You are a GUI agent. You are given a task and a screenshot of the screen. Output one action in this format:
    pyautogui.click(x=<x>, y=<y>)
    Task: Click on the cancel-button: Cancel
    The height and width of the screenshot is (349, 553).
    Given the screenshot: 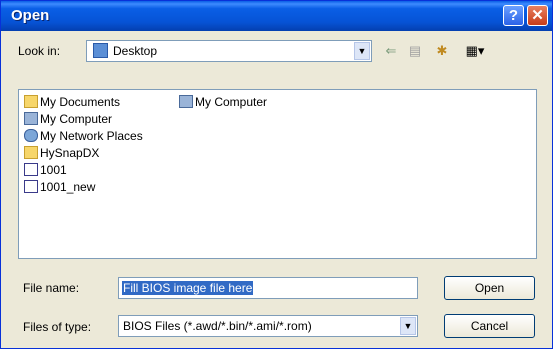 What is the action you would take?
    pyautogui.click(x=489, y=326)
    